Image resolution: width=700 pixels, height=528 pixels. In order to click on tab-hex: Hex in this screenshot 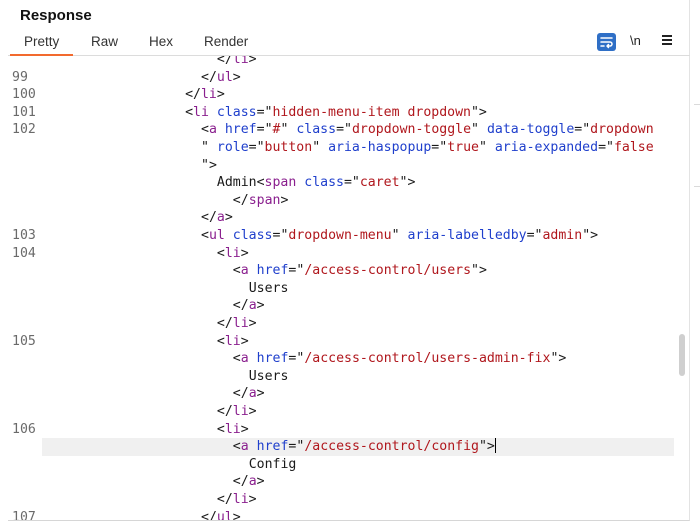, I will do `click(161, 41)`.